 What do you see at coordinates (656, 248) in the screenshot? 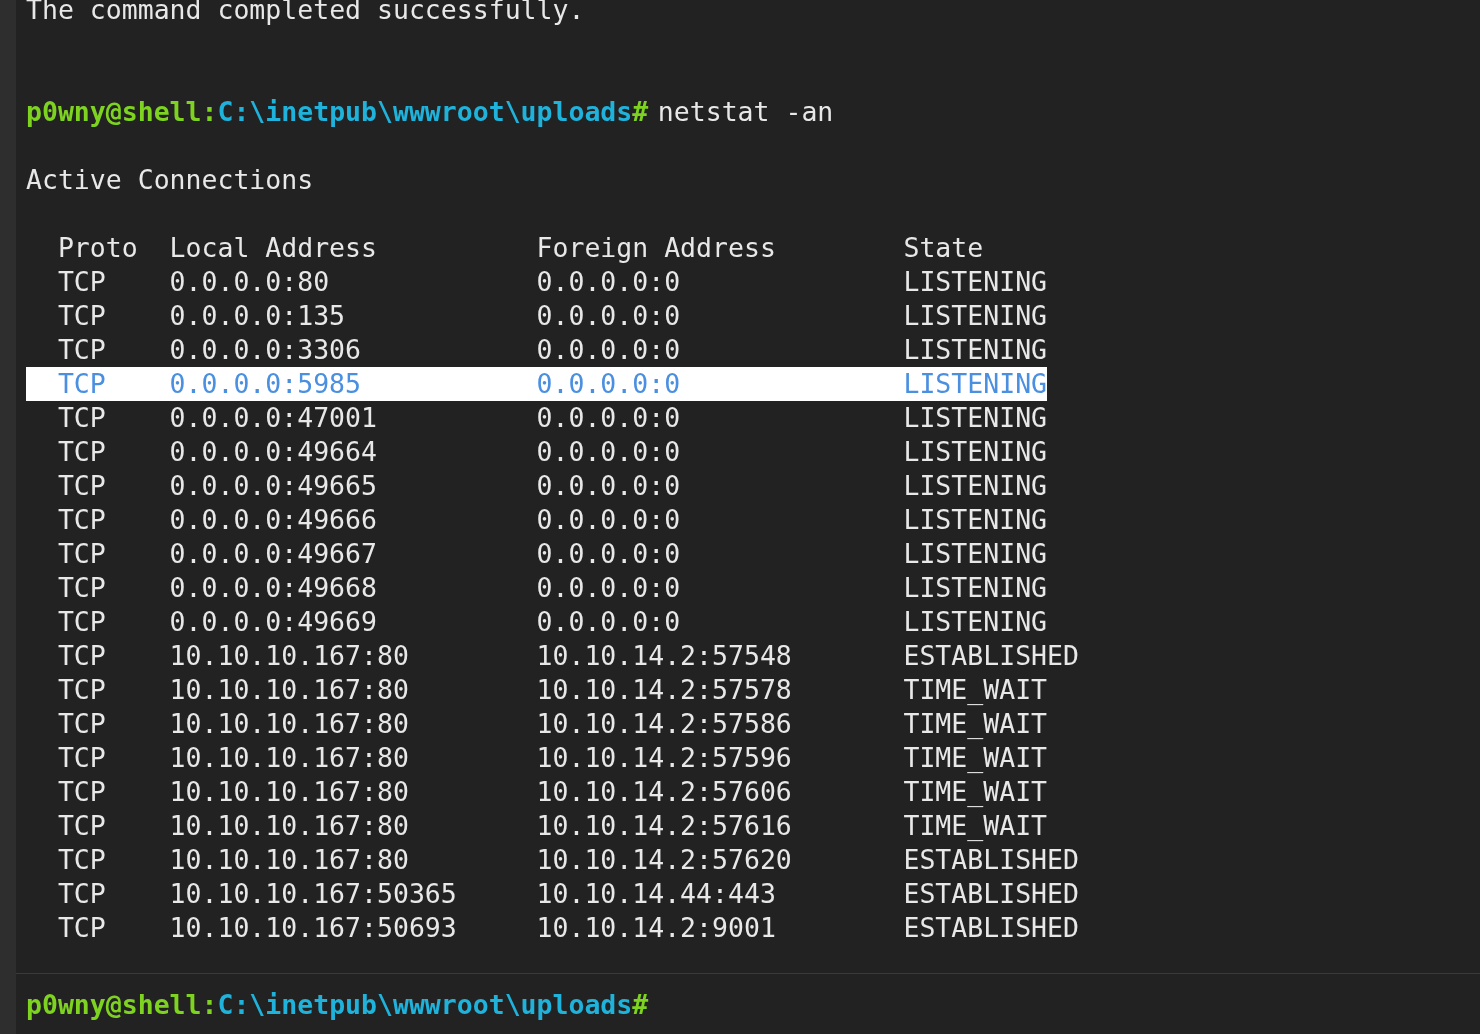
I see `column-header: Foreign Address` at bounding box center [656, 248].